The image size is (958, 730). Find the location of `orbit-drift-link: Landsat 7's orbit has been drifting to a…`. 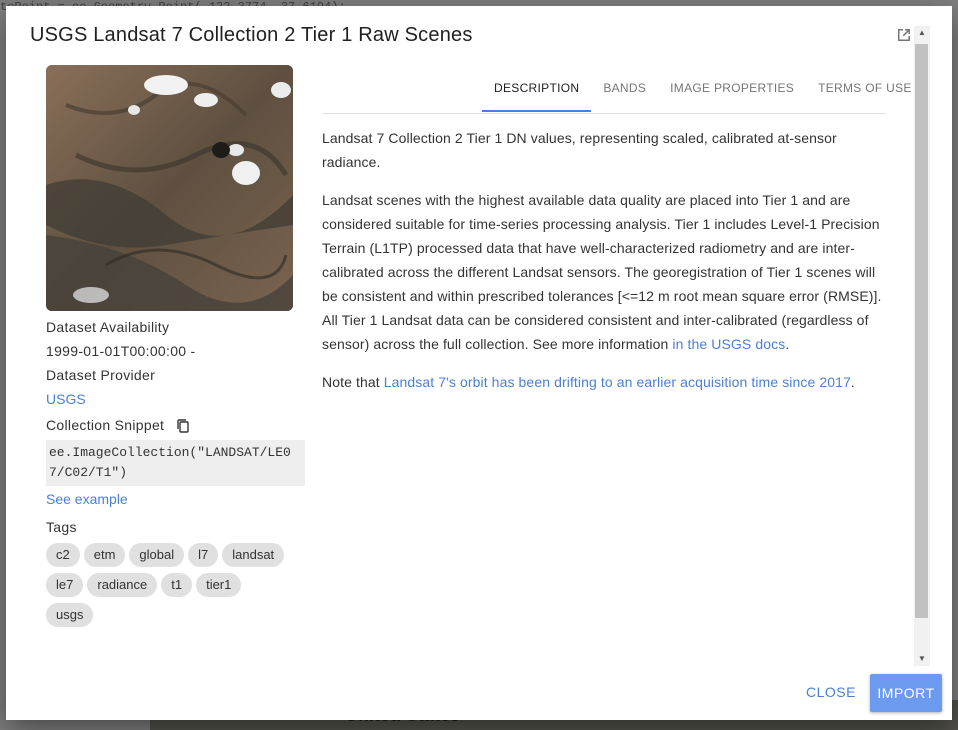

orbit-drift-link: Landsat 7's orbit has been drifting to a… is located at coordinates (617, 382).